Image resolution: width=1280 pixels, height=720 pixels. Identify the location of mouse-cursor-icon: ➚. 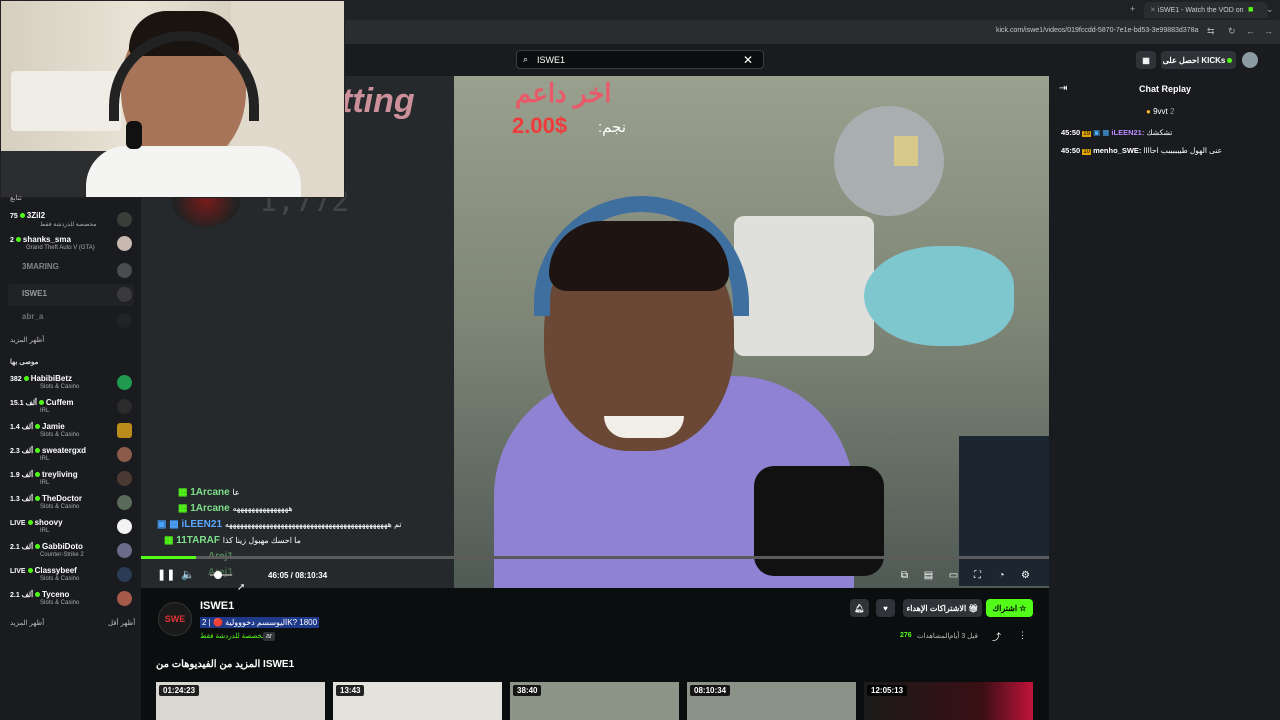
(241, 587).